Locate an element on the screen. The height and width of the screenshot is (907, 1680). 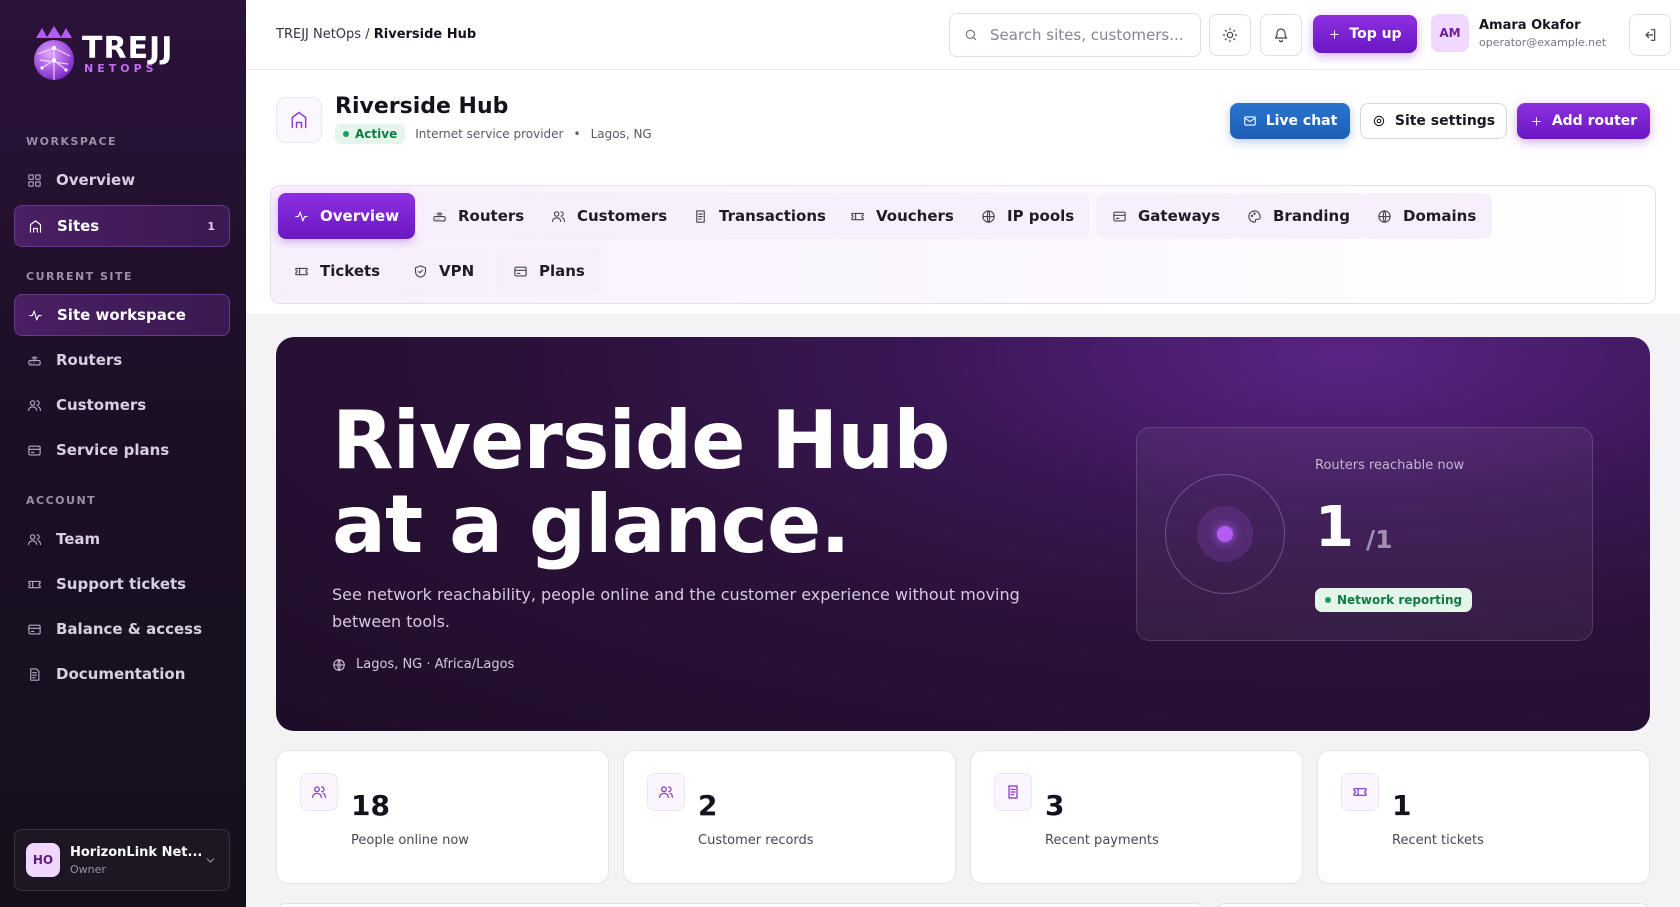
activity-icon is located at coordinates (35, 315).